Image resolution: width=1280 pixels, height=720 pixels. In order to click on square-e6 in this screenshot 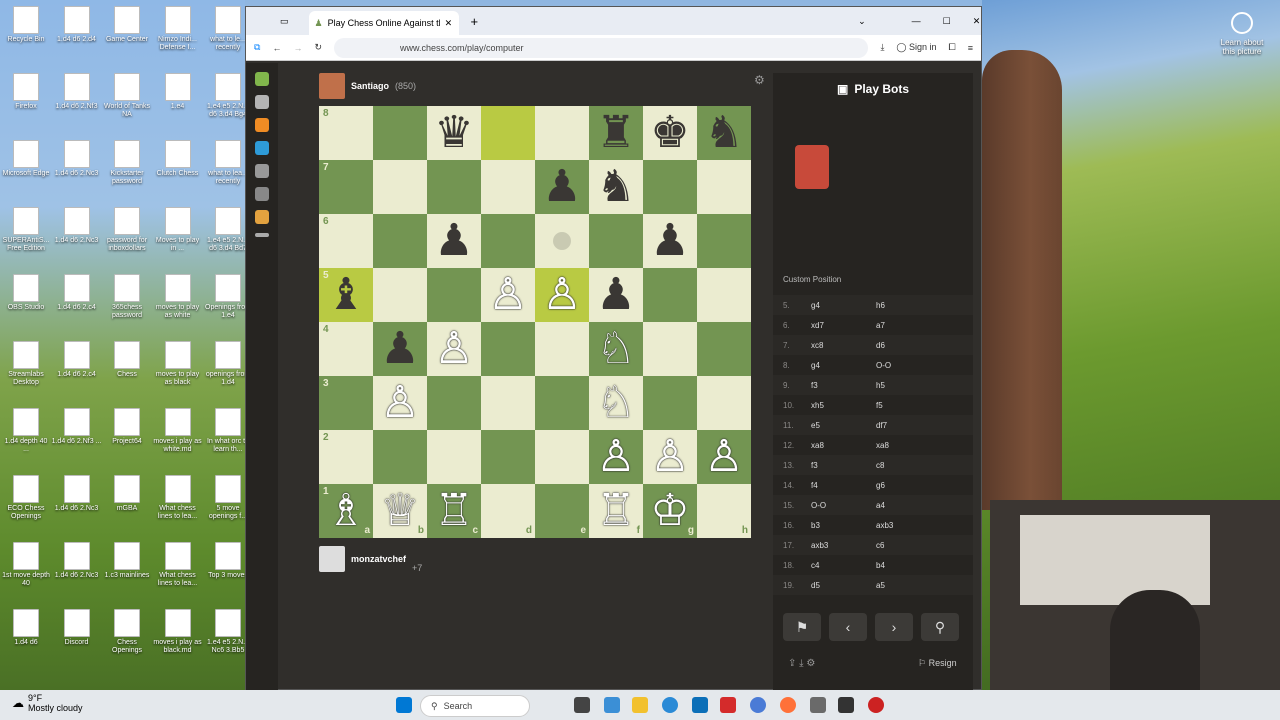, I will do `click(562, 241)`.